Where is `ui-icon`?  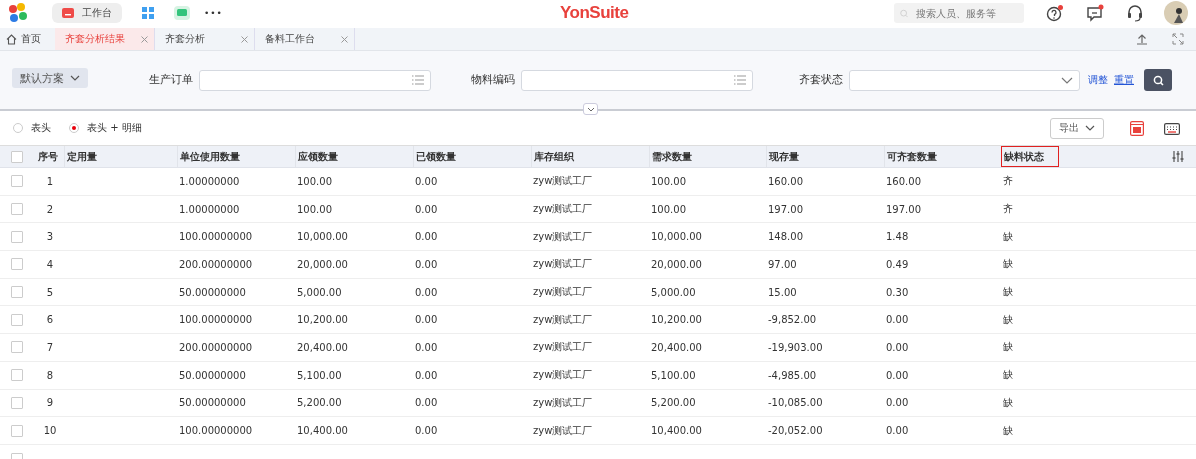 ui-icon is located at coordinates (1137, 128).